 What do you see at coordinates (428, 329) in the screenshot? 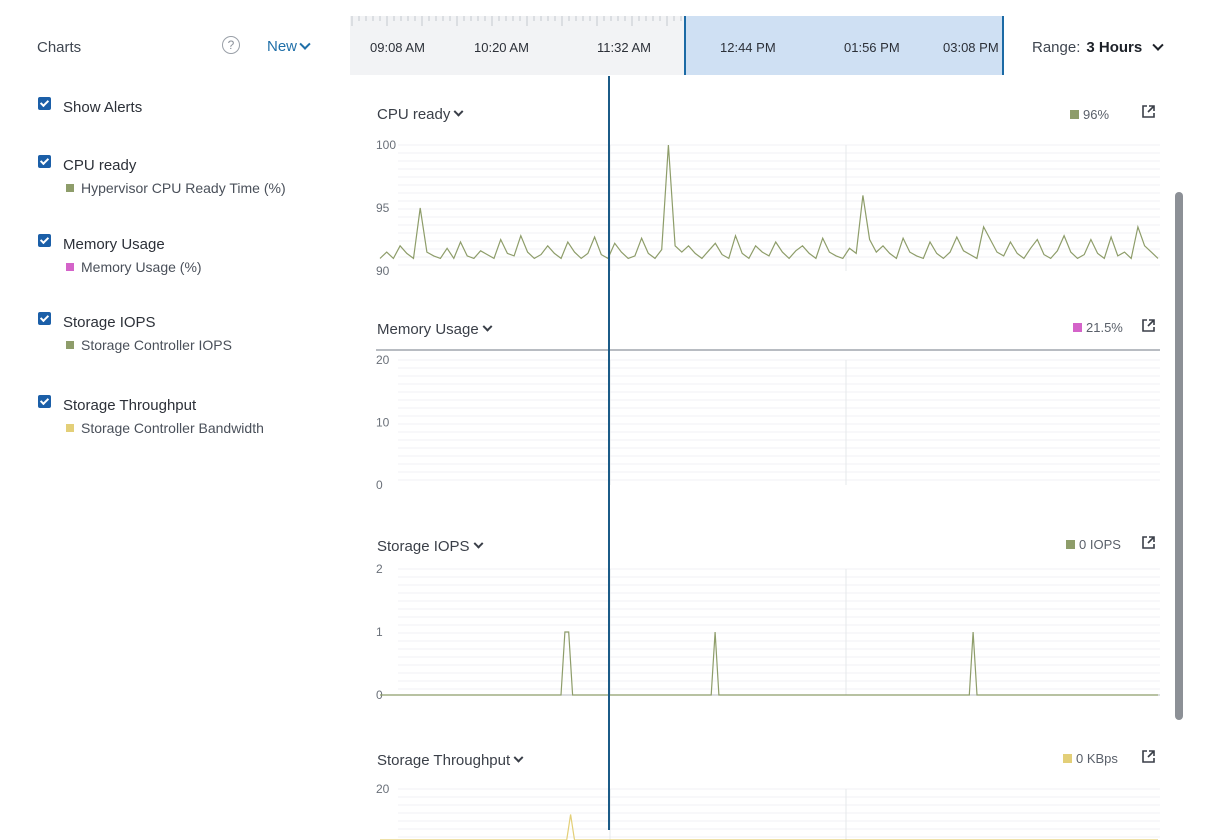
I see `chart-title-label: Memory Usage` at bounding box center [428, 329].